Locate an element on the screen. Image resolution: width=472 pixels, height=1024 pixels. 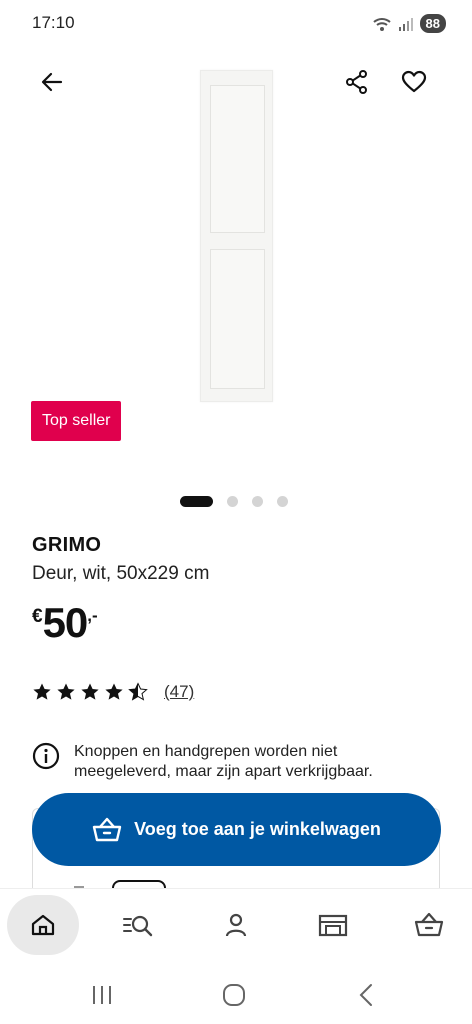
product-price: € 50 ,- is located at coordinates (65, 623).